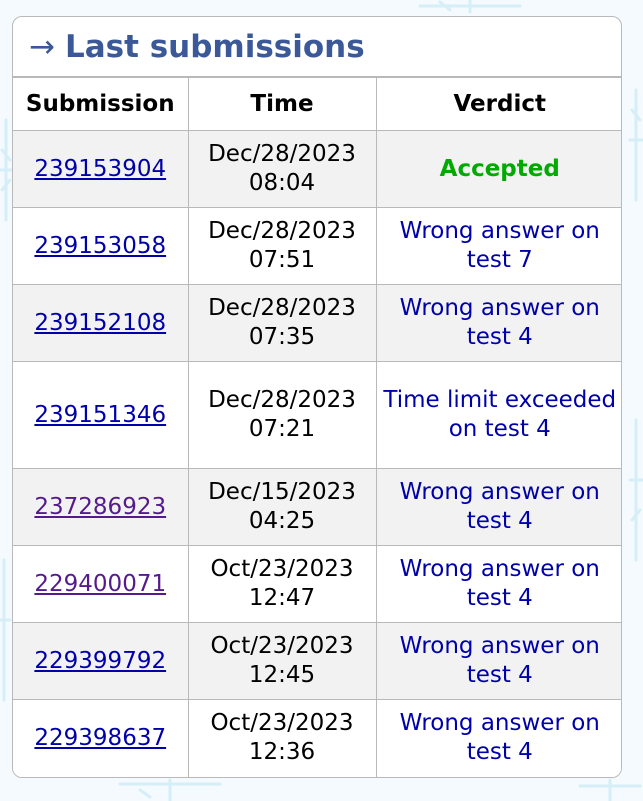 The image size is (643, 801). What do you see at coordinates (282, 738) in the screenshot?
I see `time-cell: Oct/23/2023 12:36` at bounding box center [282, 738].